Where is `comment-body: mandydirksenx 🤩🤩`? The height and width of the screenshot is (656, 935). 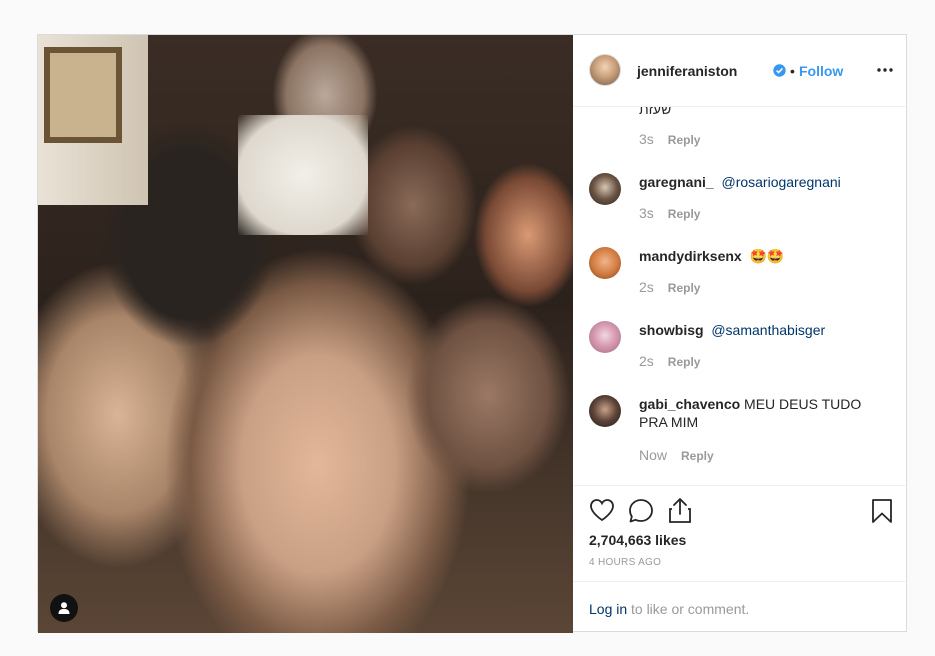 comment-body: mandydirksenx 🤩🤩 is located at coordinates (764, 256).